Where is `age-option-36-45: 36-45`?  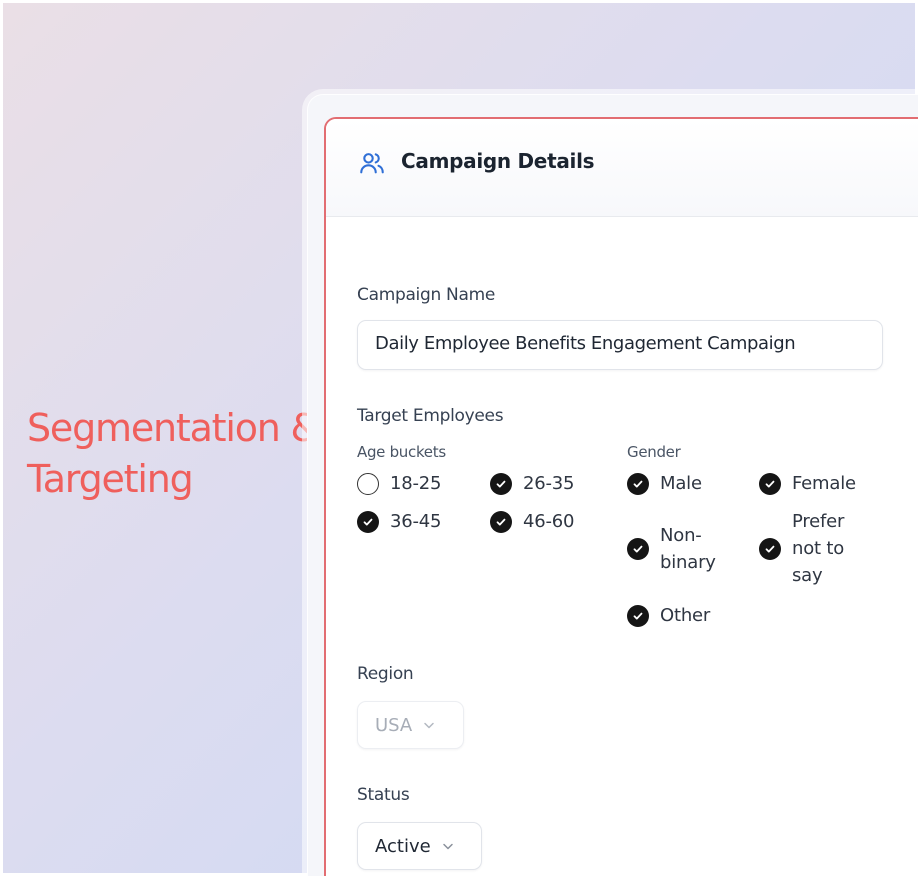 age-option-36-45: 36-45 is located at coordinates (399, 521).